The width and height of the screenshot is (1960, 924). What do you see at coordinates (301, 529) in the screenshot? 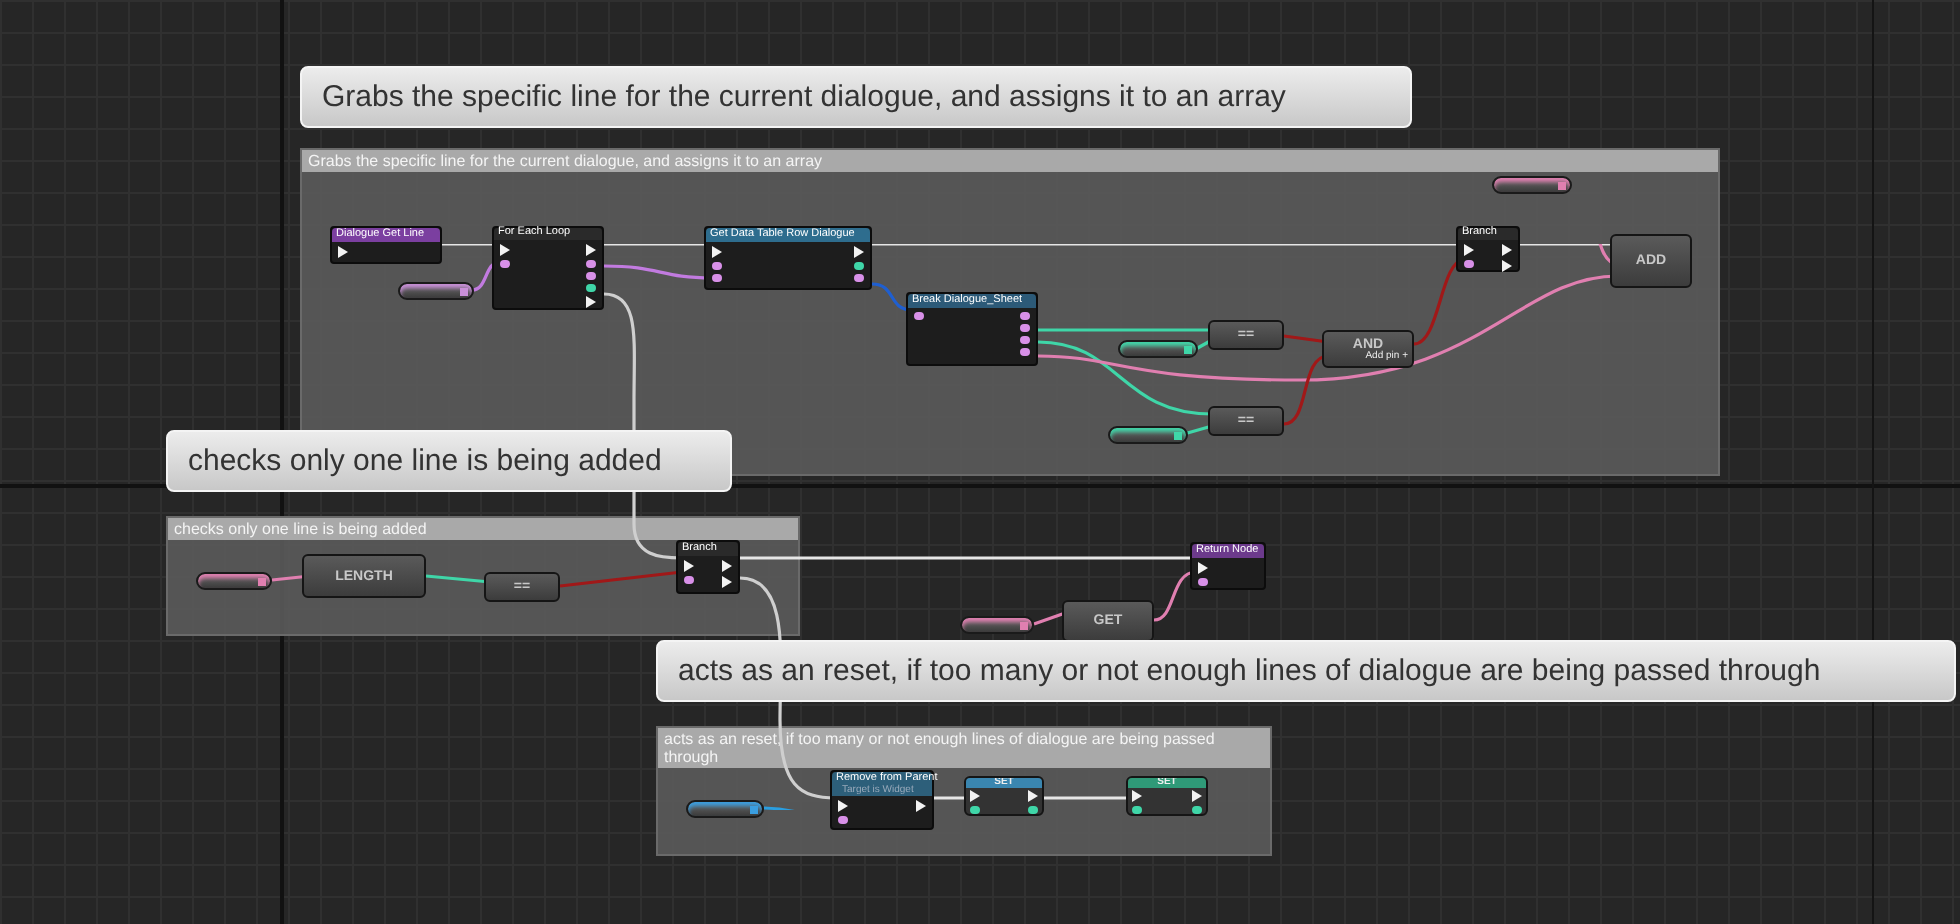
I see `comment-header: checks only one line is being added` at bounding box center [301, 529].